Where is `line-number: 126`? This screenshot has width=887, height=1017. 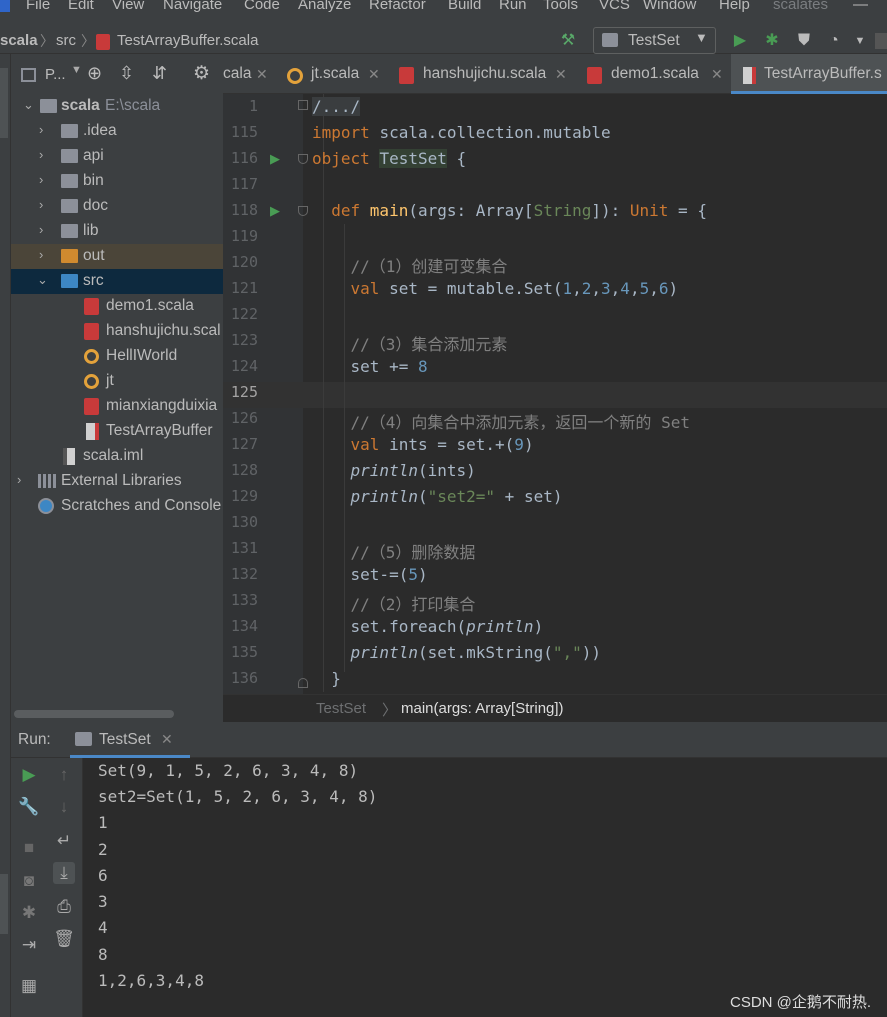 line-number: 126 is located at coordinates (244, 418).